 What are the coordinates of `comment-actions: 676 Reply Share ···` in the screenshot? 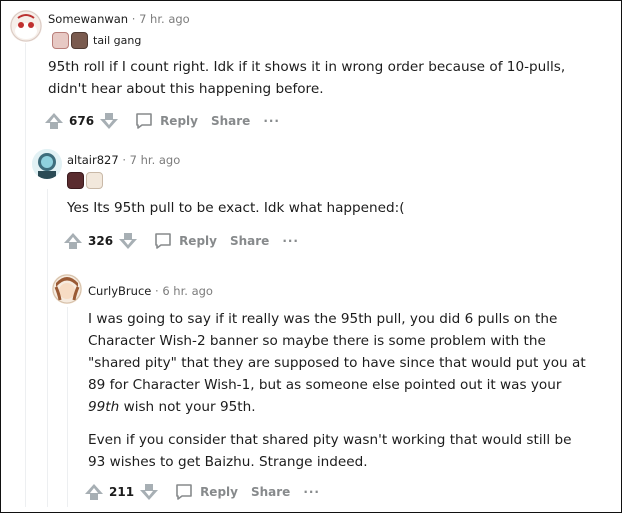 It's located at (161, 121).